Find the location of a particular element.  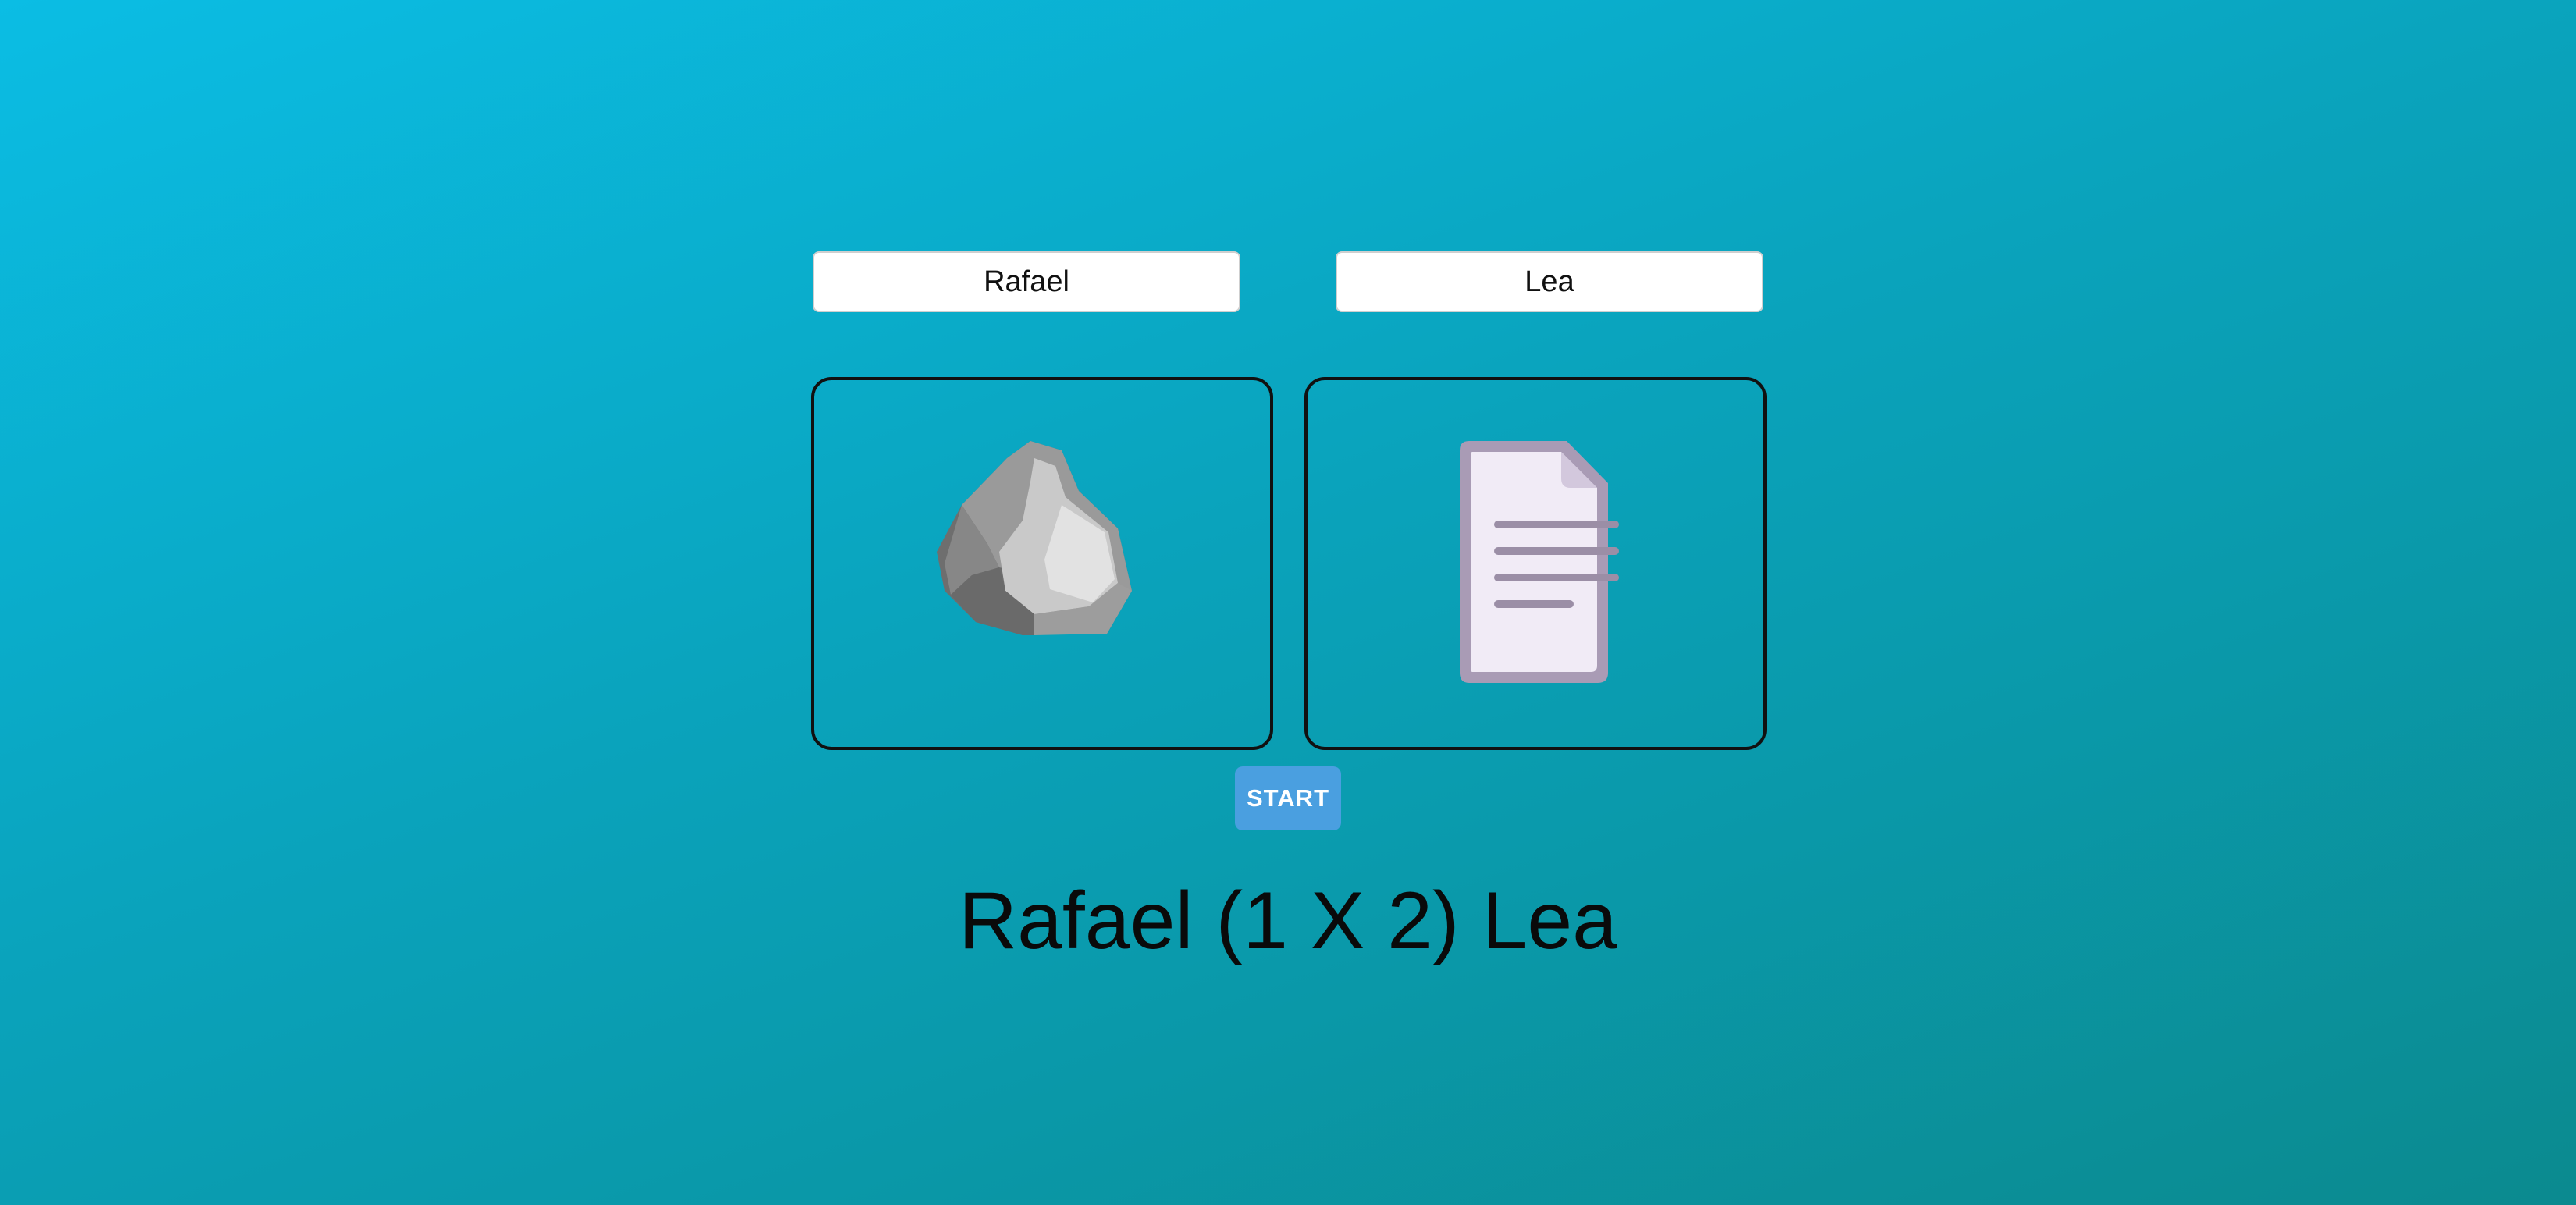

rock-icon is located at coordinates (1034, 538).